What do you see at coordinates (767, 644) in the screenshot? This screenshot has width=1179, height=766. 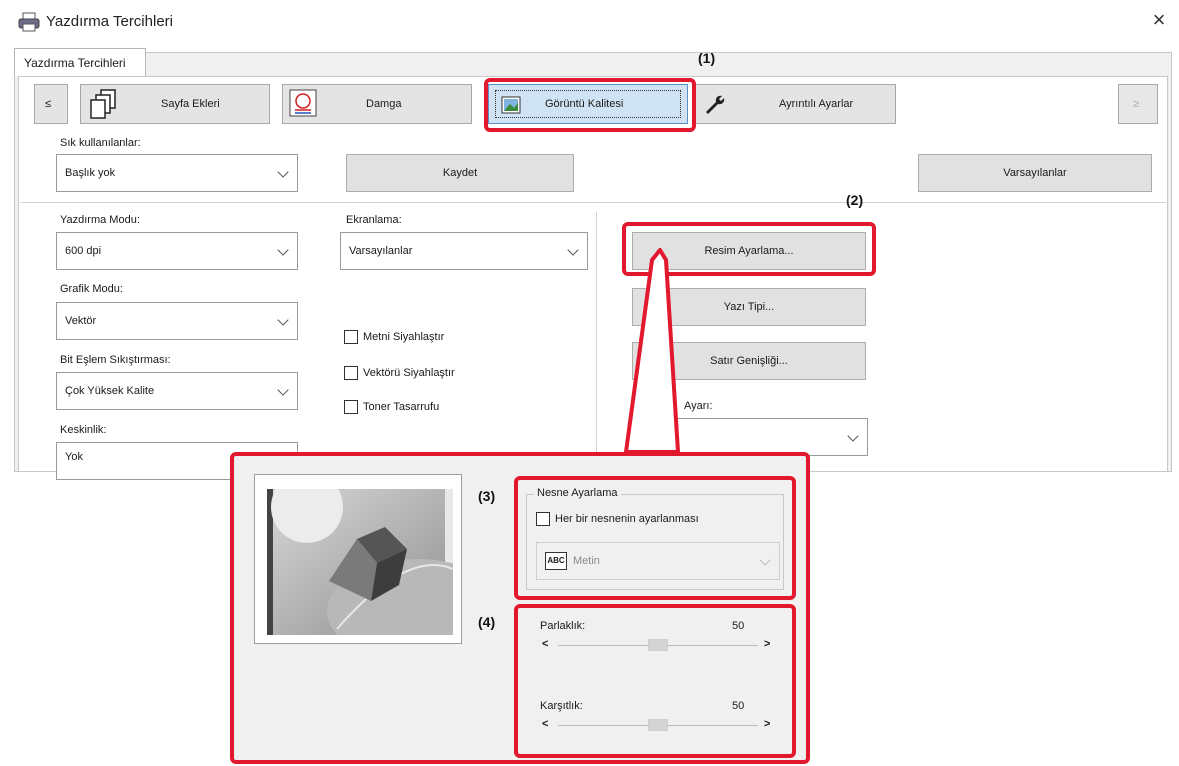 I see `brightness-increase-icon: >` at bounding box center [767, 644].